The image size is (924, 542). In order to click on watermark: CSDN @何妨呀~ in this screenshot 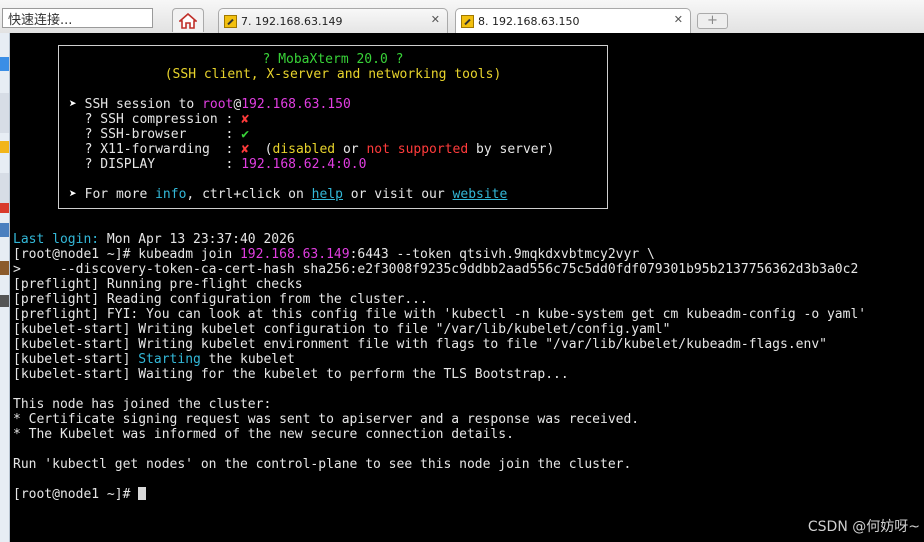, I will do `click(863, 527)`.